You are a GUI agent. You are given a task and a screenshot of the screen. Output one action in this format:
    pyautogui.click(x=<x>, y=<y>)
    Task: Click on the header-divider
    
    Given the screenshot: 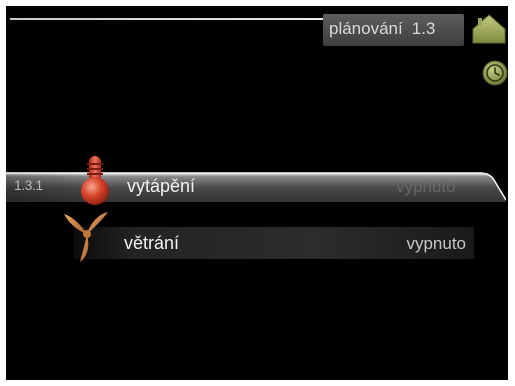 What is the action you would take?
    pyautogui.click(x=167, y=19)
    